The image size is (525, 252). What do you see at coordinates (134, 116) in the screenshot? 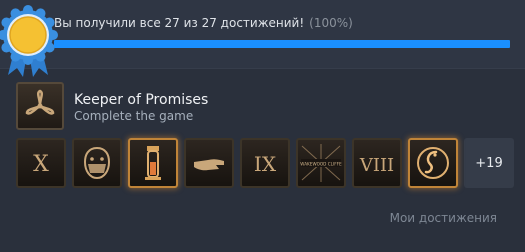
I see `featured-achievement-description: Complete the game` at bounding box center [134, 116].